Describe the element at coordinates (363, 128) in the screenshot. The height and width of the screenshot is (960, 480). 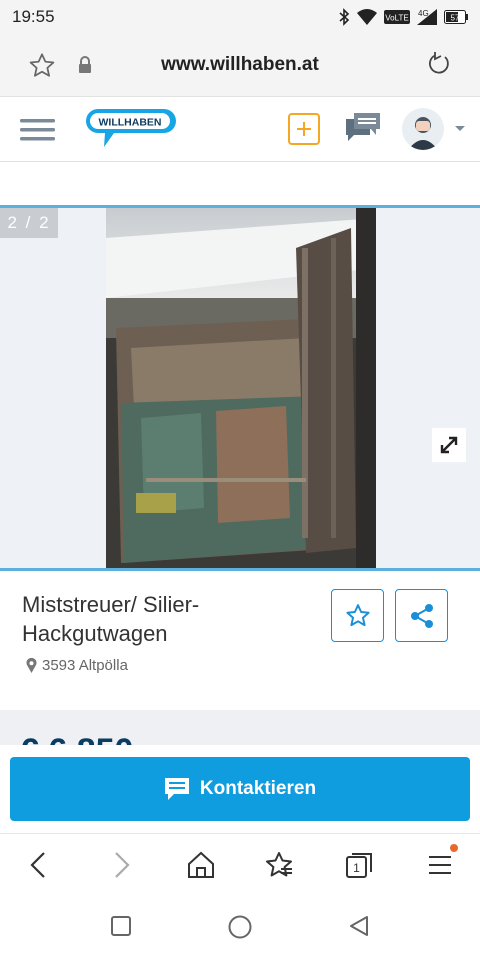
I see `messages-icon` at that location.